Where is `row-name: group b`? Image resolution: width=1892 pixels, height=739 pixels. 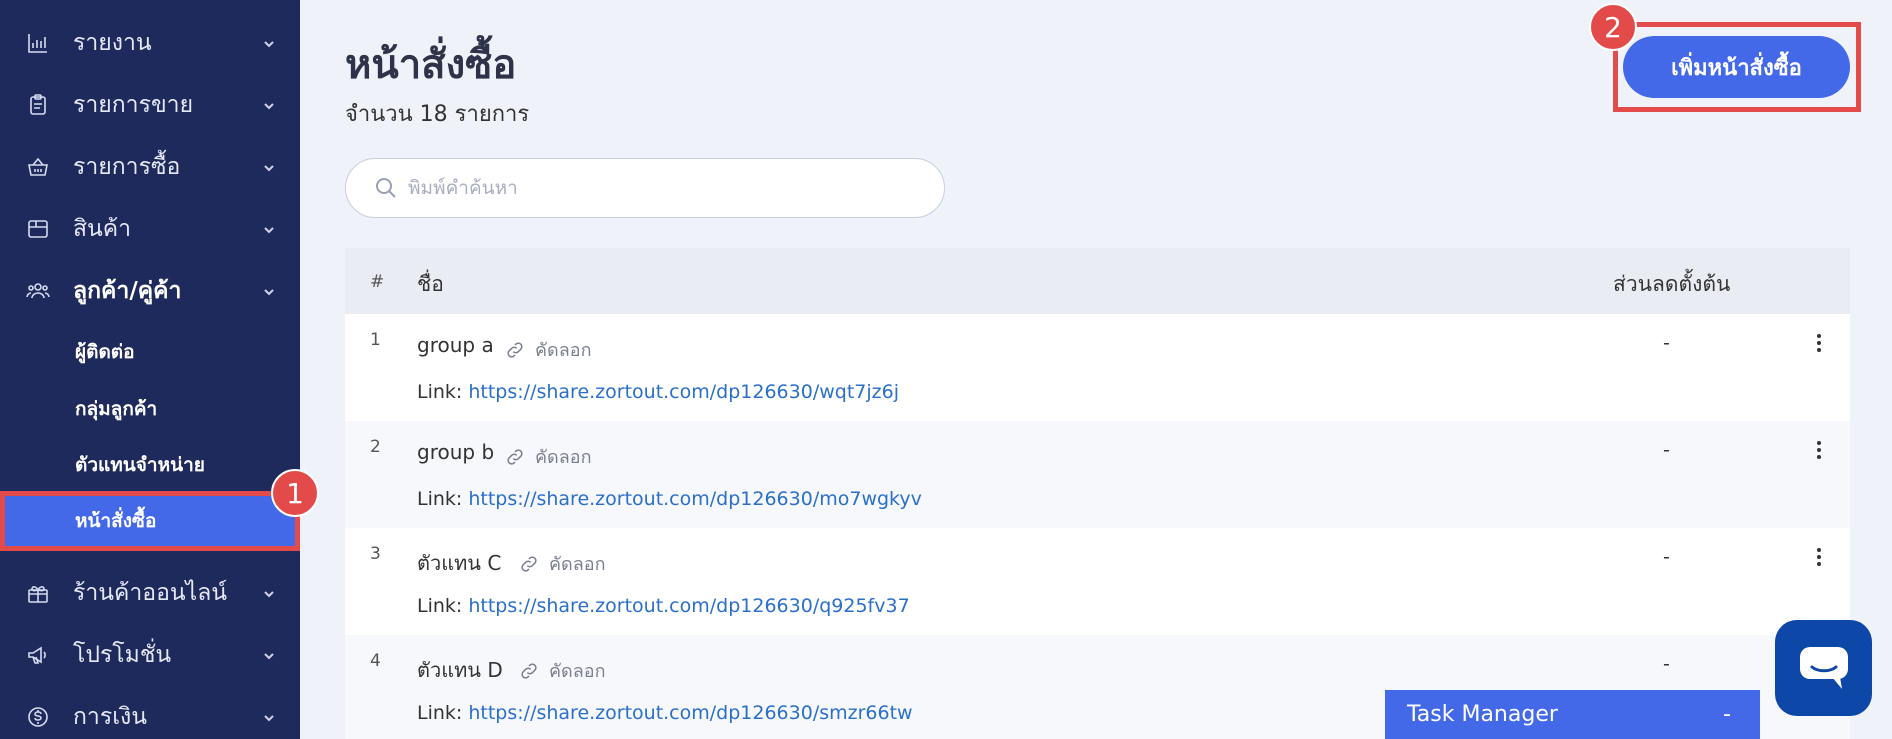 row-name: group b is located at coordinates (456, 452).